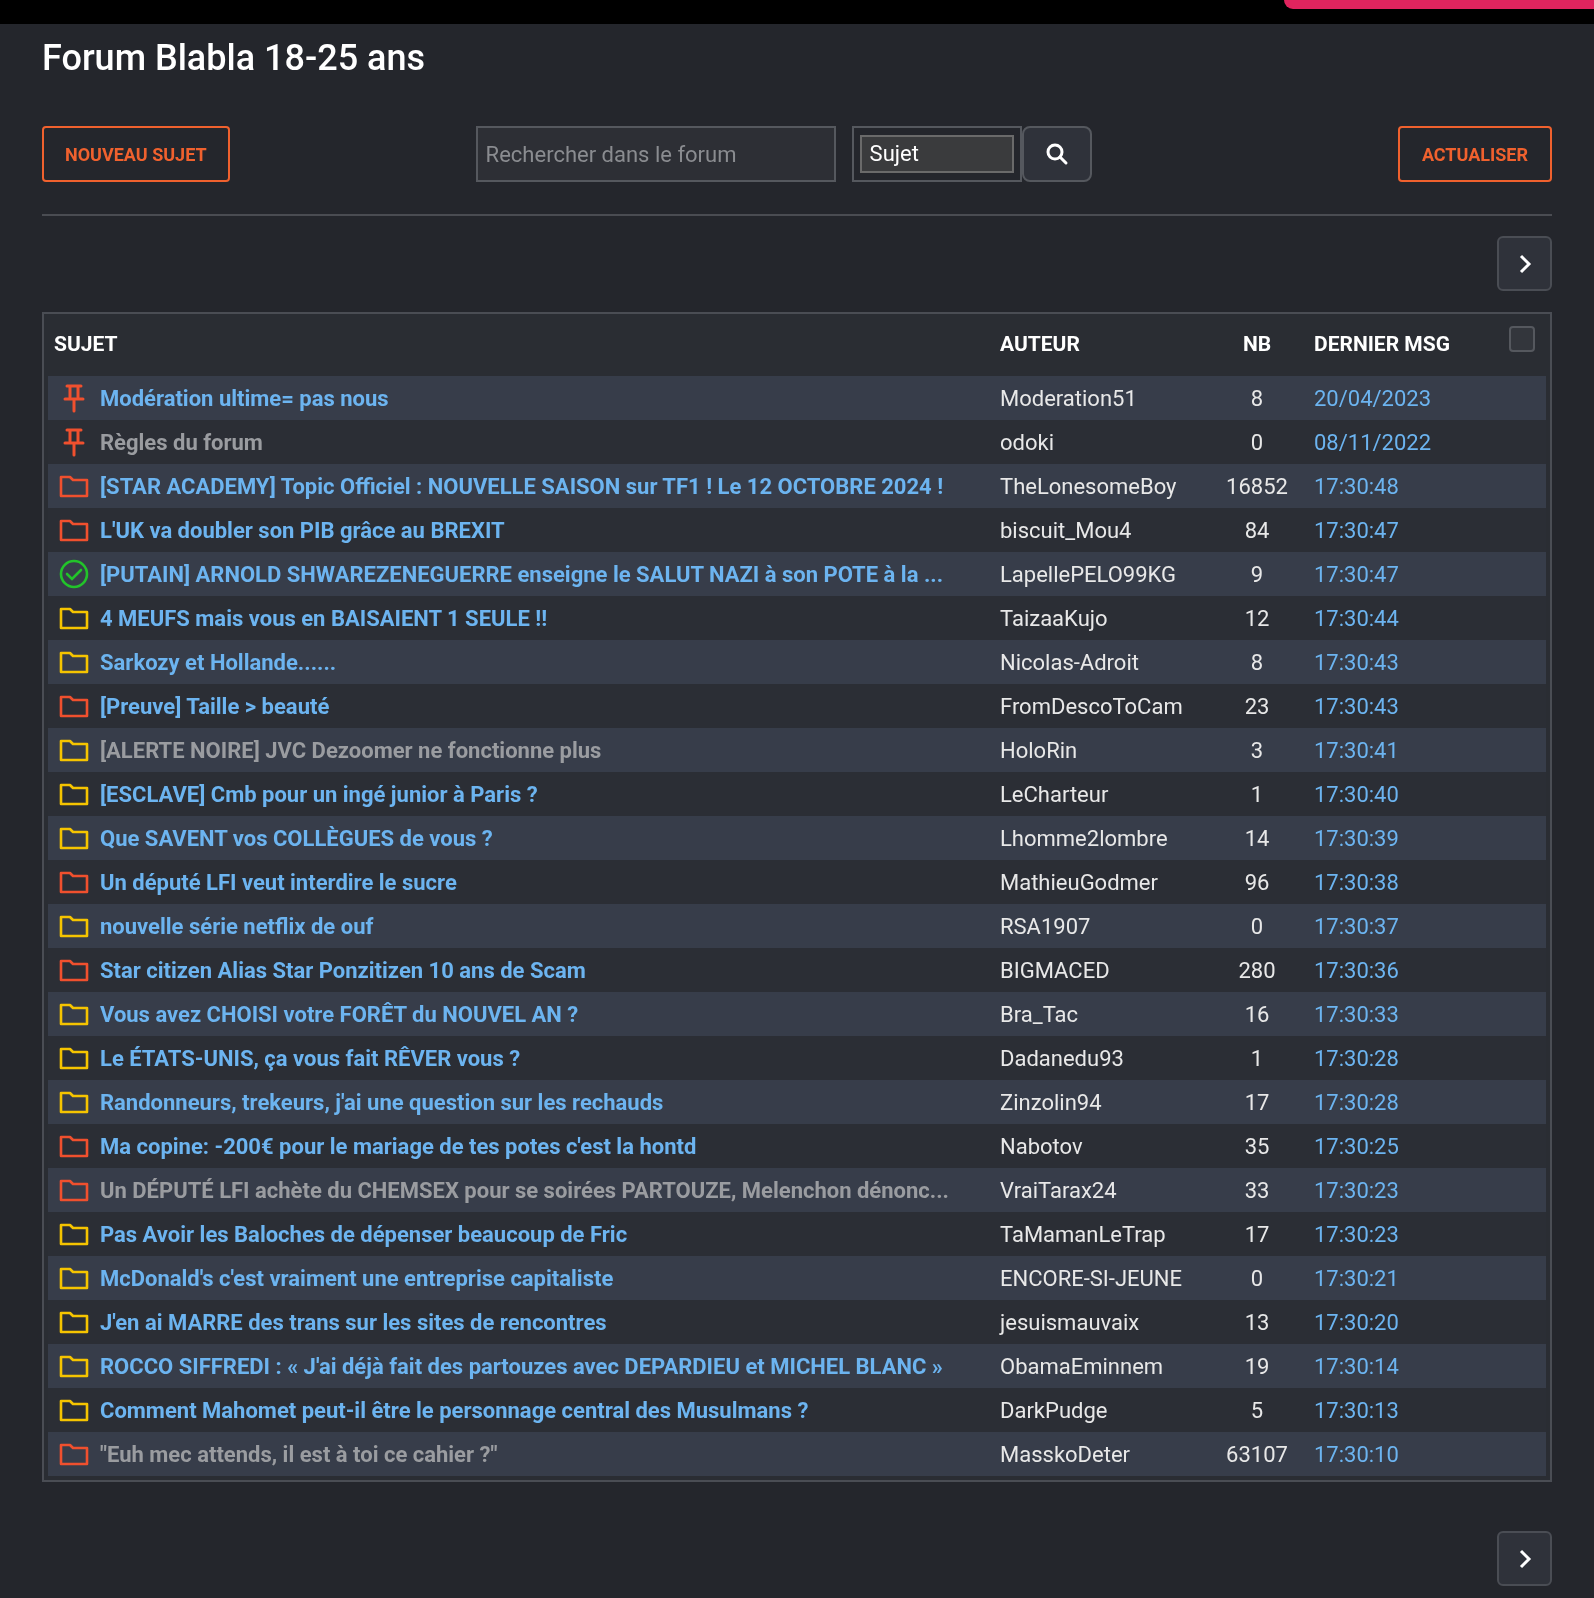 The width and height of the screenshot is (1594, 1598). What do you see at coordinates (398, 1146) in the screenshot?
I see `topic-link: Ma copine: -200€ pour le mariage de tes potes c'est la hontd` at bounding box center [398, 1146].